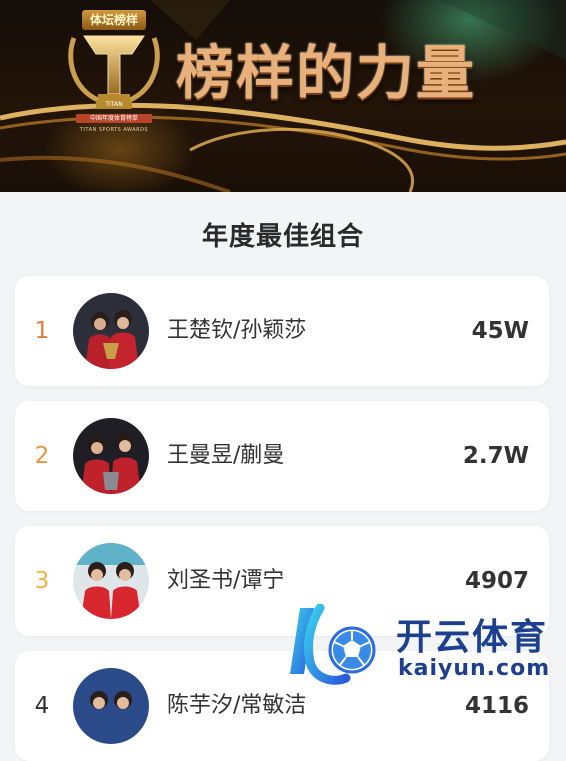 This screenshot has height=761, width=566. What do you see at coordinates (114, 104) in the screenshot?
I see `badge-brand: TITAN` at bounding box center [114, 104].